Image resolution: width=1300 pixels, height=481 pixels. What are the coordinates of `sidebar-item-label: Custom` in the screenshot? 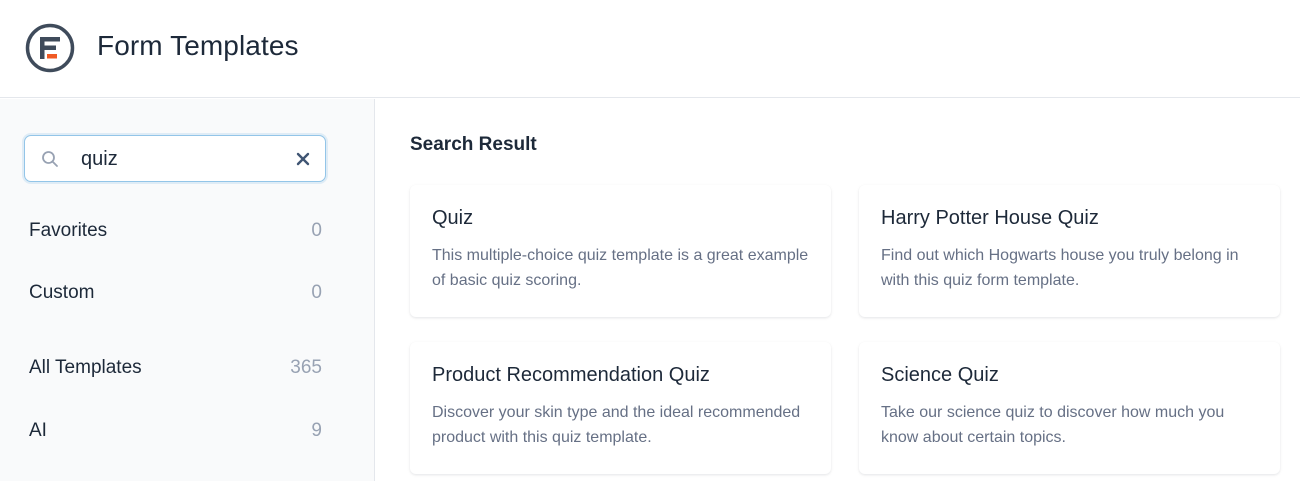 It's located at (62, 292).